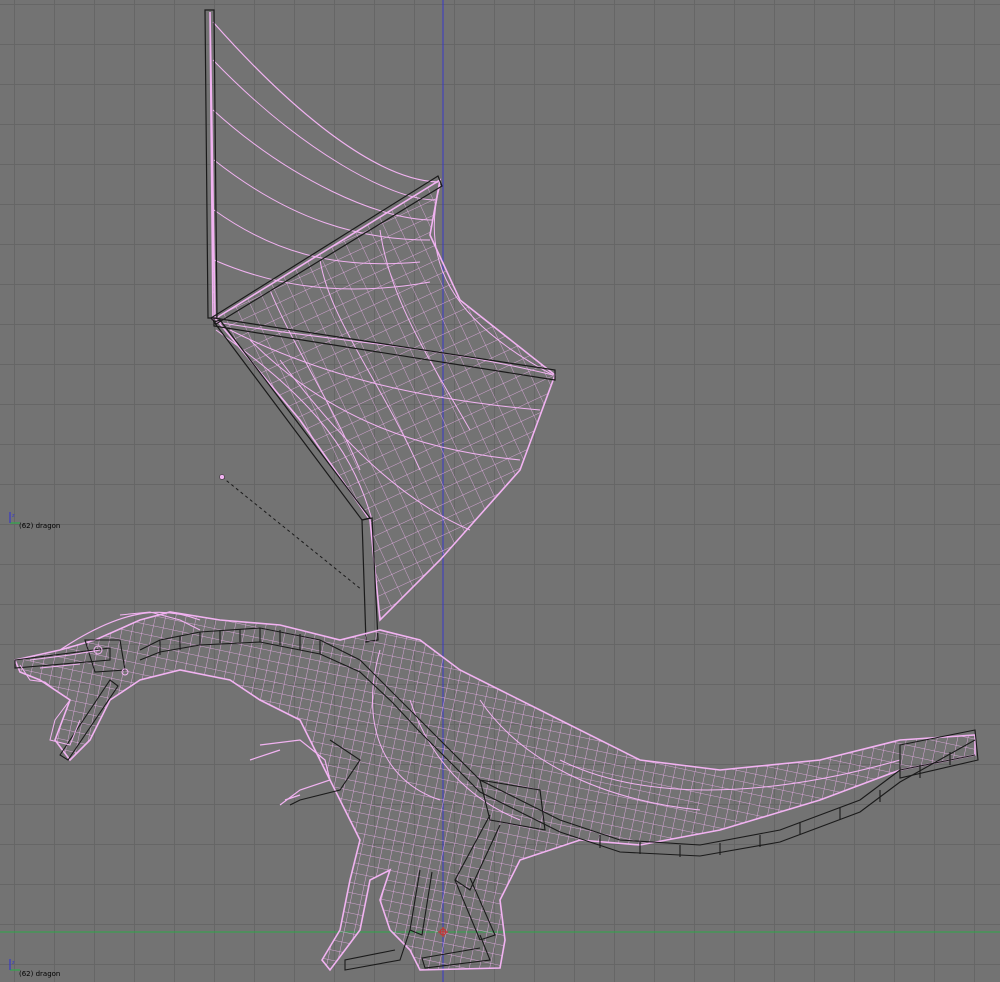  Describe the element at coordinates (222, 477) in the screenshot. I see `ik-target-point` at that location.